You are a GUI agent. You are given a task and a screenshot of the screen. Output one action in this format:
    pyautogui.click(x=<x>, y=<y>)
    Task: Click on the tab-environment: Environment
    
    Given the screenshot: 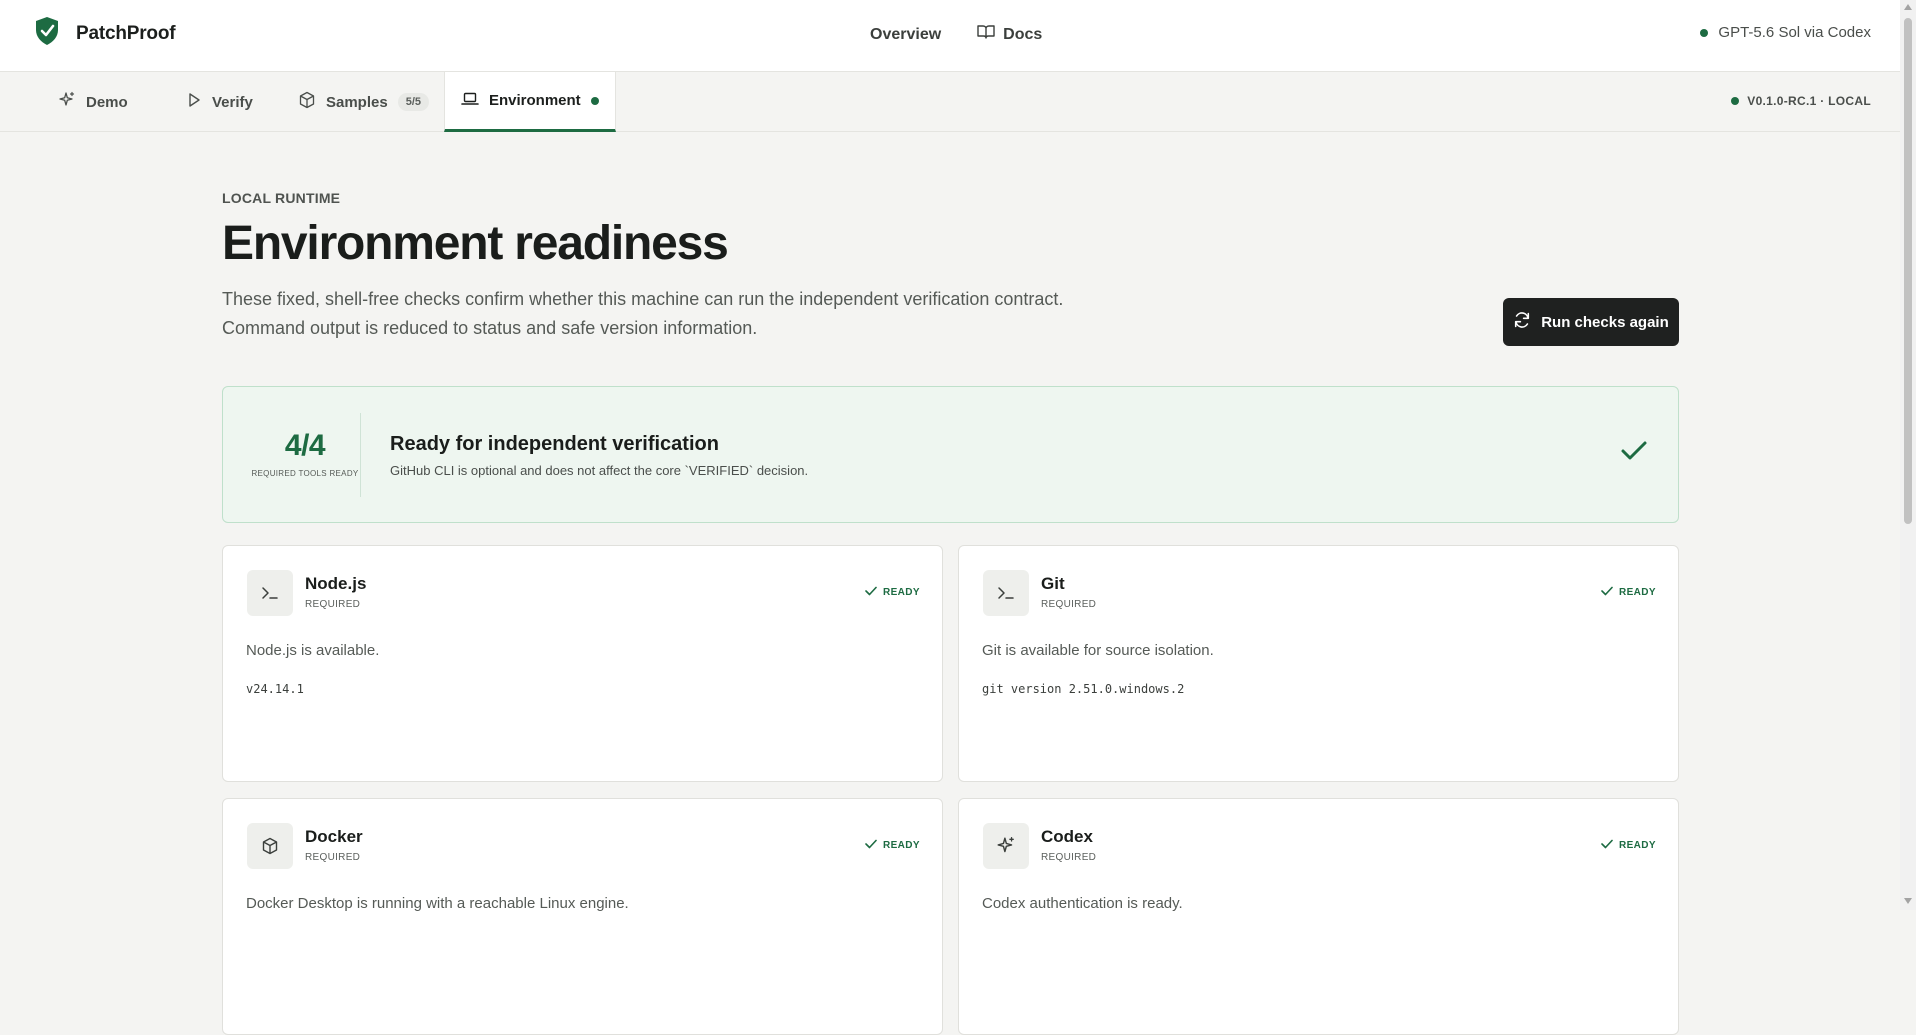 What is the action you would take?
    pyautogui.click(x=530, y=102)
    